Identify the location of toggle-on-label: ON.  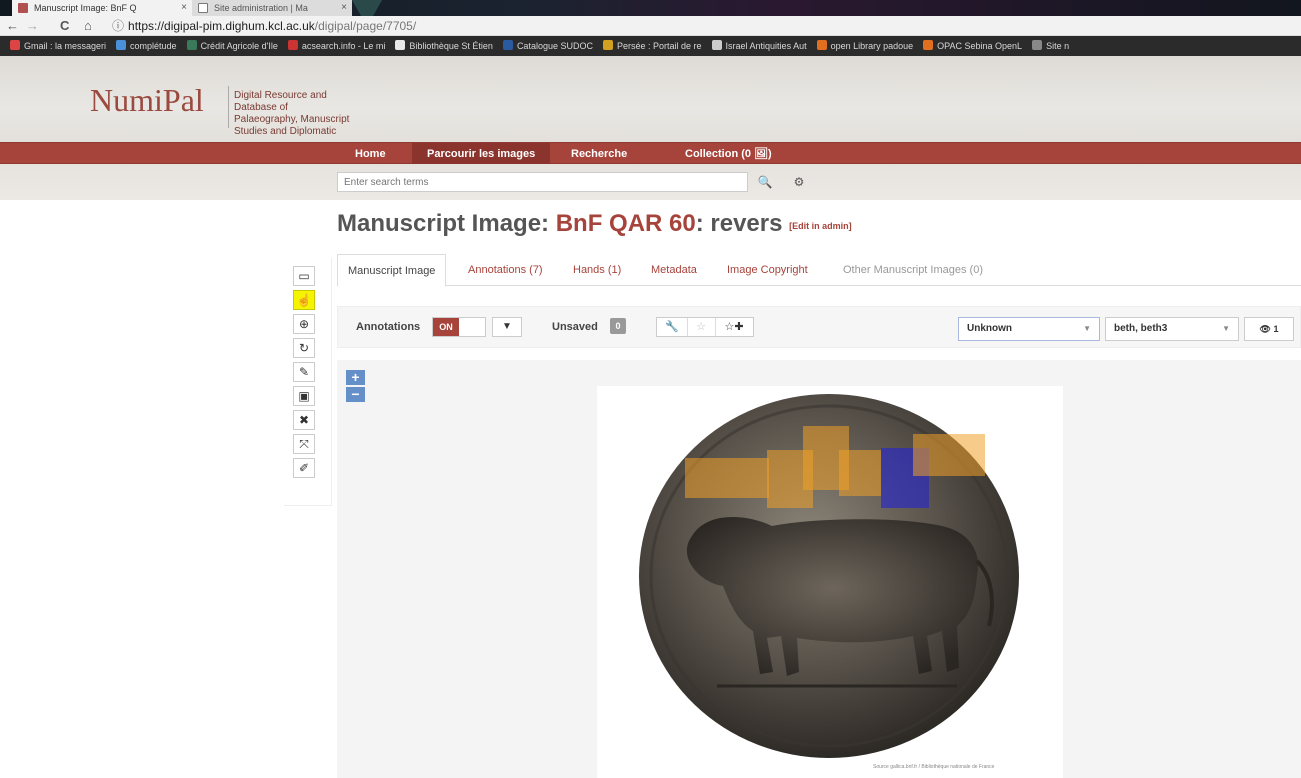
(446, 327).